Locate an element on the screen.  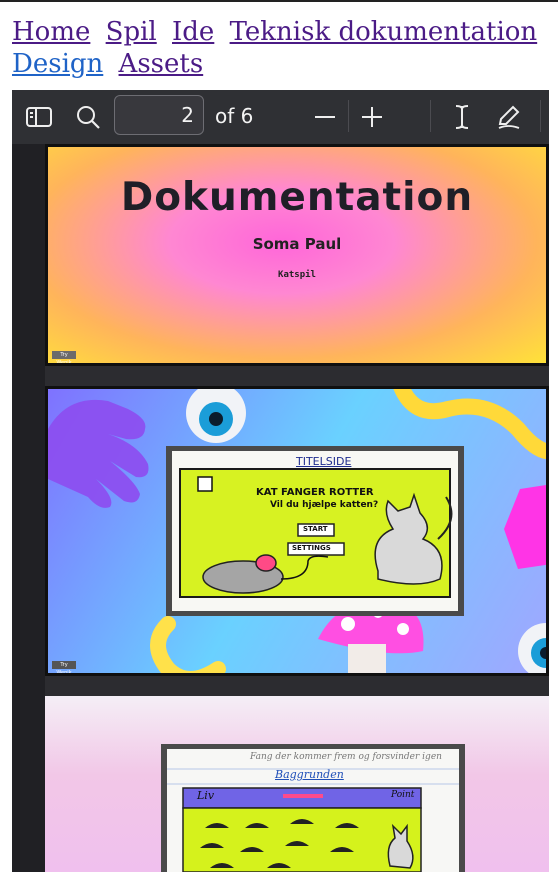
photo-text-line-1: KAT FANGER ROTTER is located at coordinates (315, 492).